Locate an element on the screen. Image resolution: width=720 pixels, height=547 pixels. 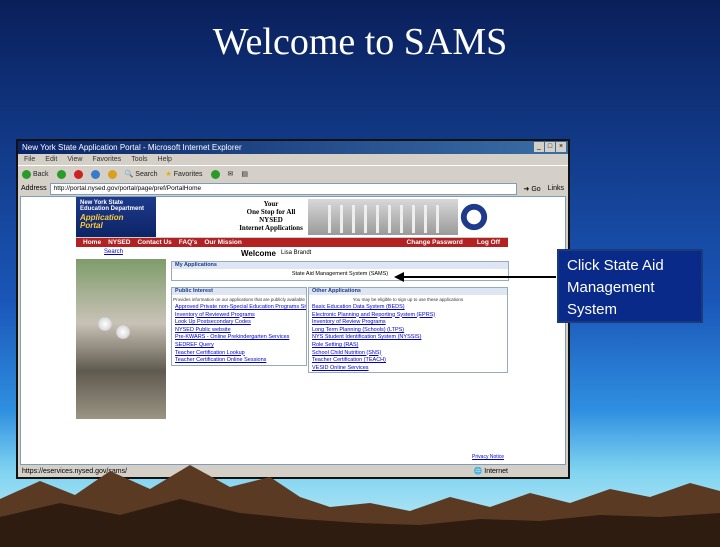
favorites-button: ★ Favorites is located at coordinates (183, 174).